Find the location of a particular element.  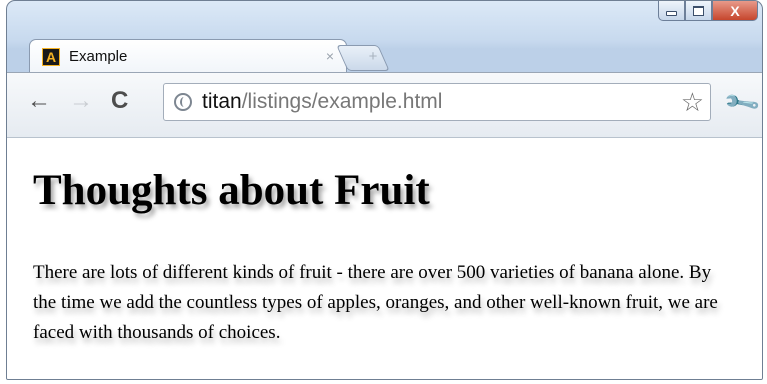

address-bar: titan/listings/example.html ☆ is located at coordinates (437, 102).